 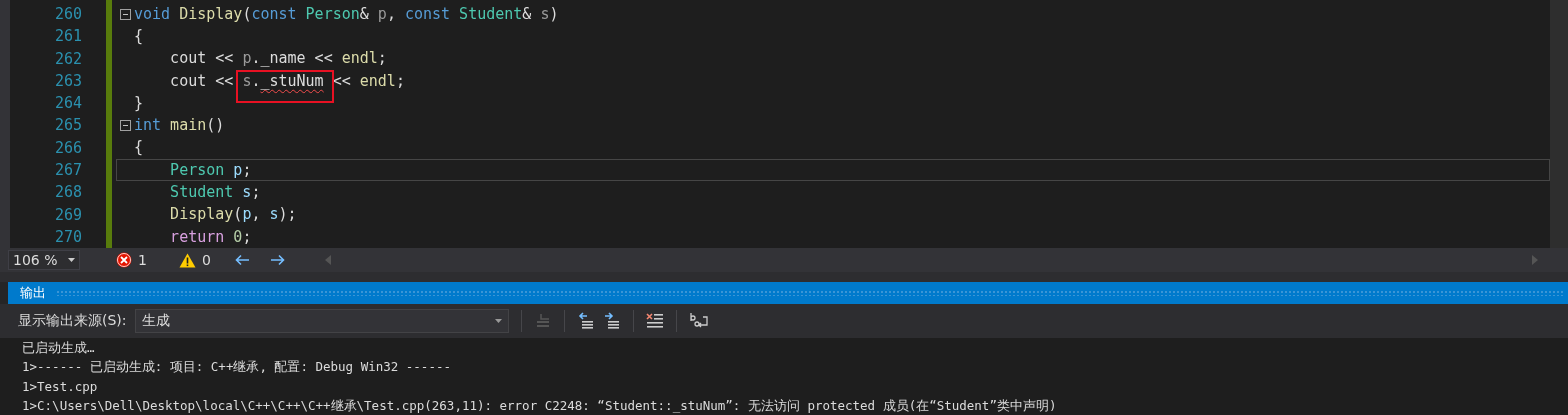 I want to click on line-number: 268, so click(x=67, y=193).